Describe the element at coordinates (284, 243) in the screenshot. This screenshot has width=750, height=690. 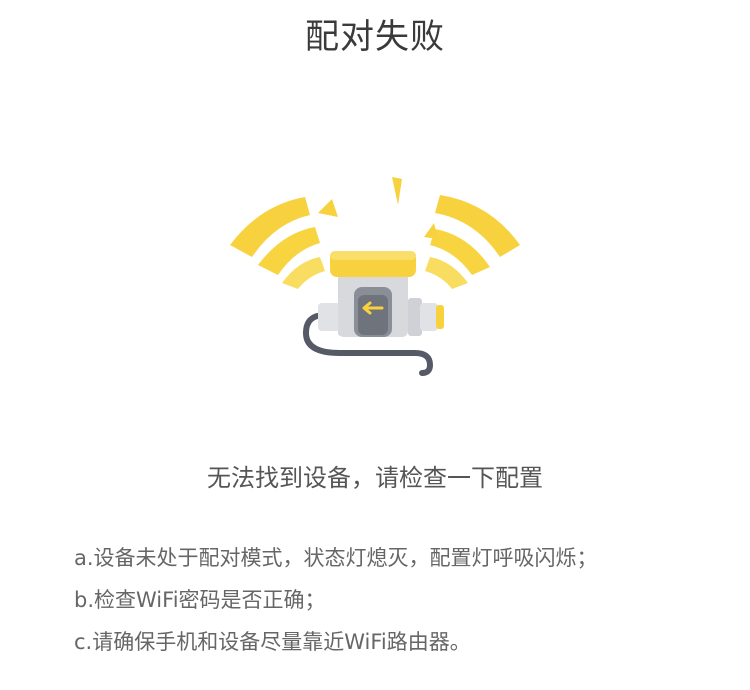
I see `left-signal-arcs-icon` at that location.